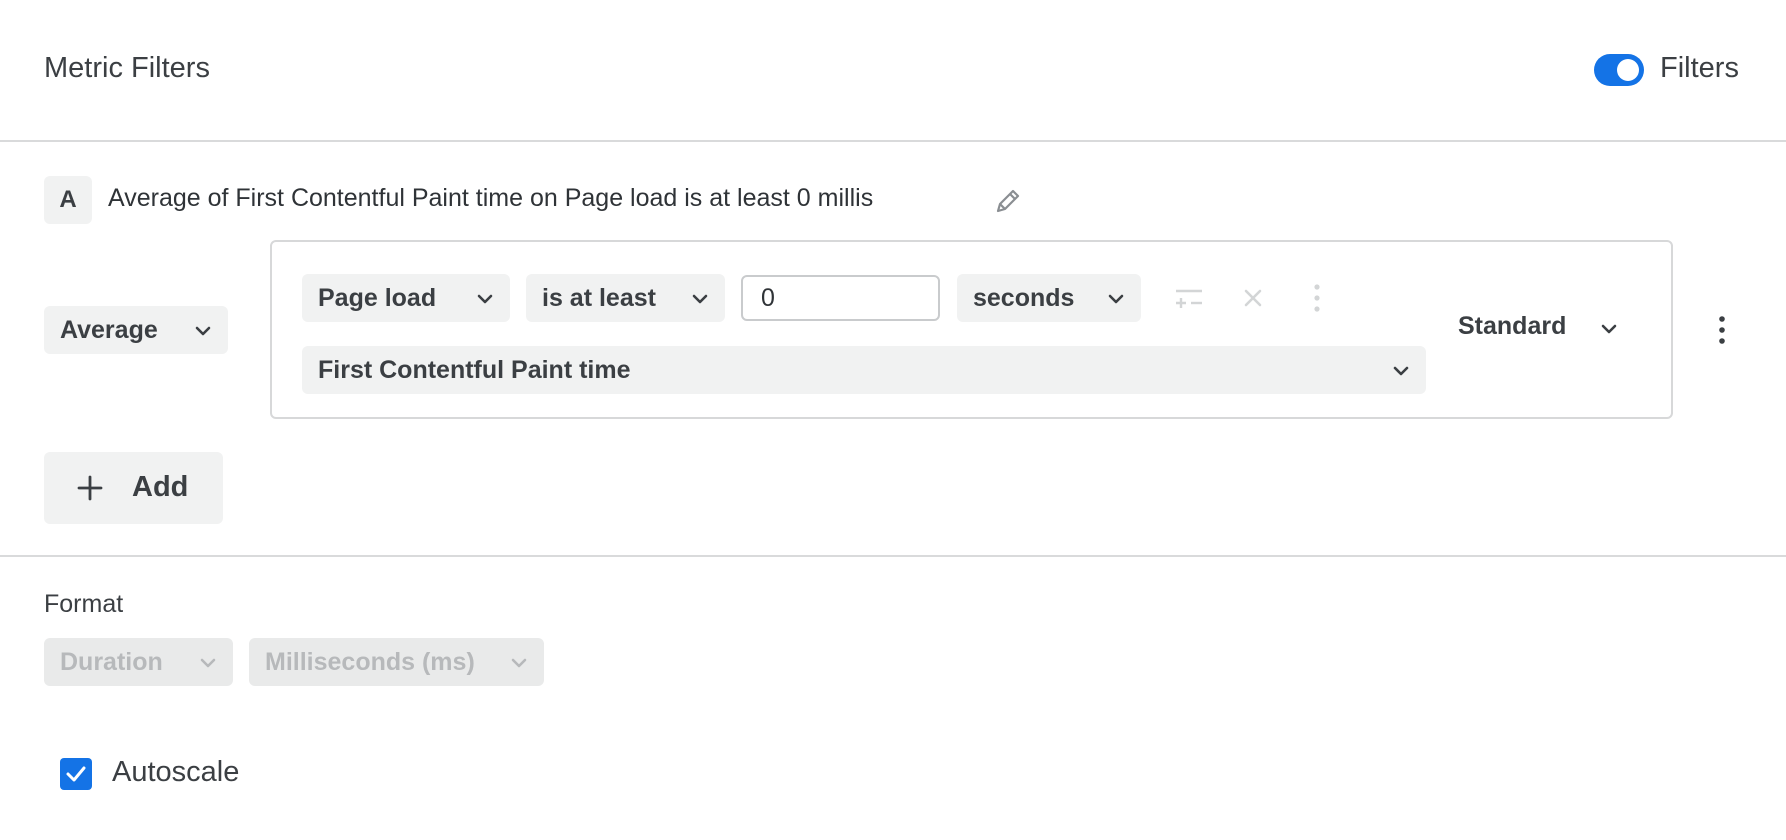  What do you see at coordinates (109, 329) in the screenshot?
I see `aggregation-value: Average` at bounding box center [109, 329].